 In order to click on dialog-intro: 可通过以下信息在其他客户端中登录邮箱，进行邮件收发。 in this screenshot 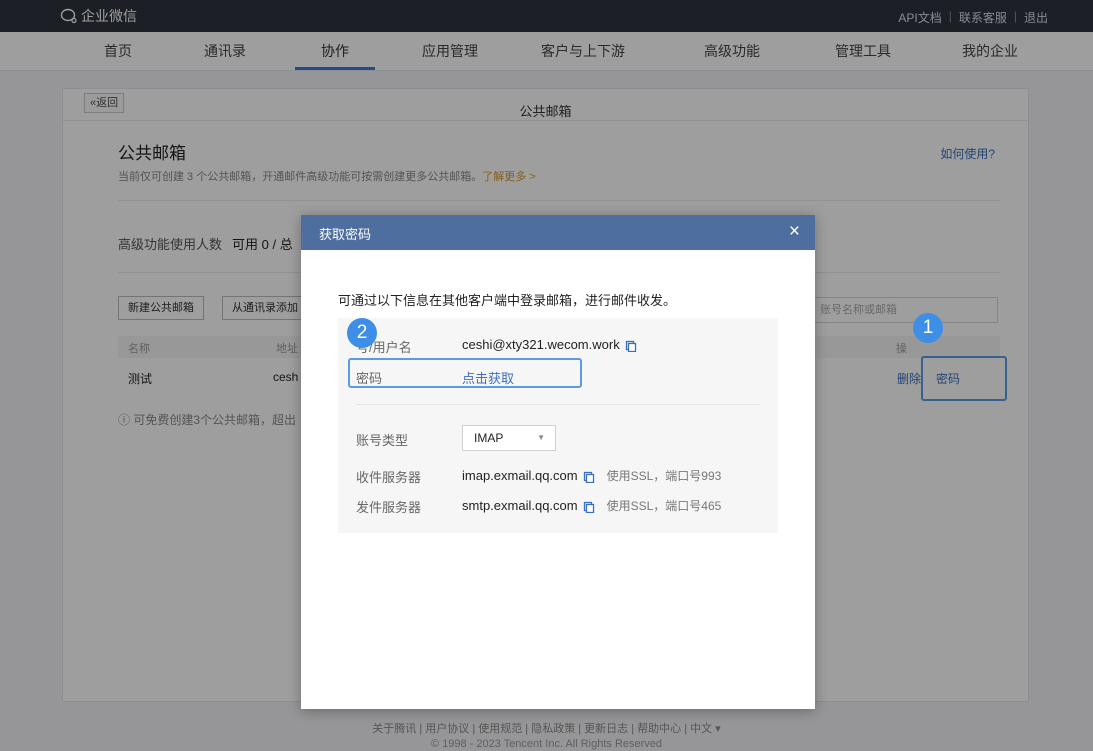, I will do `click(507, 300)`.